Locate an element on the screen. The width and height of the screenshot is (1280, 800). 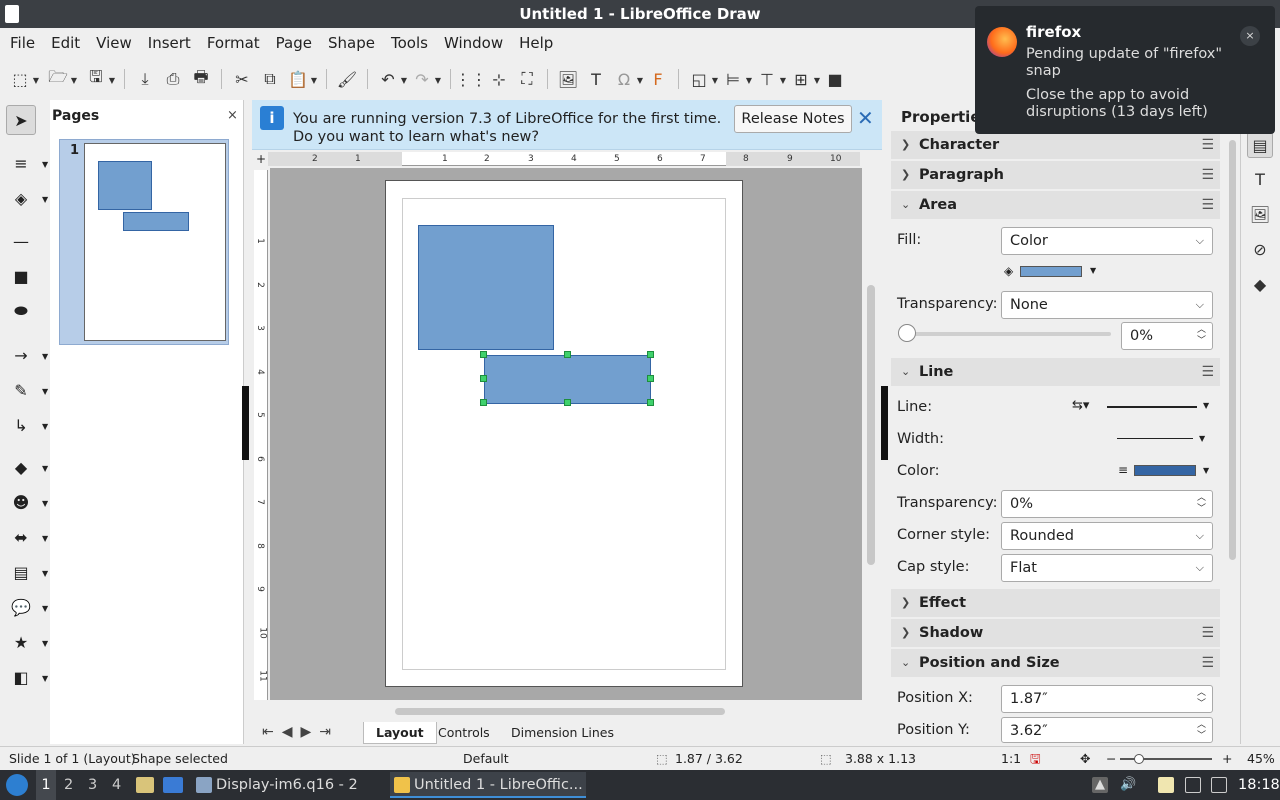
transformations-icon: ◱ ▼ is located at coordinates (703, 79).